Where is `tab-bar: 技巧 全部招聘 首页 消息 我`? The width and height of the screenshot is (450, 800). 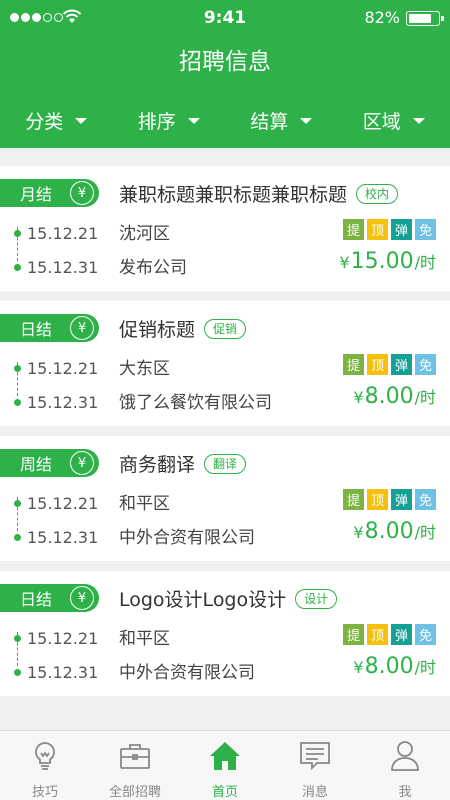
tab-bar: 技巧 全部招聘 首页 消息 我 is located at coordinates (225, 765).